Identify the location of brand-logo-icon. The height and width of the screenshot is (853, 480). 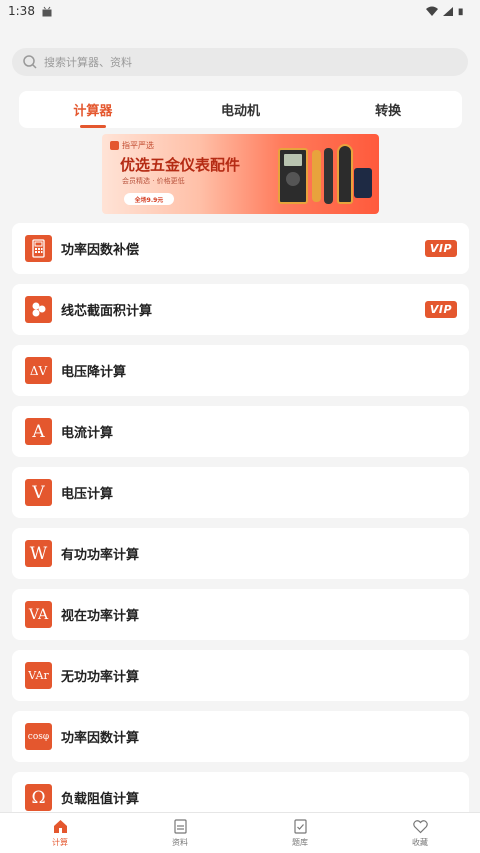
(114, 145).